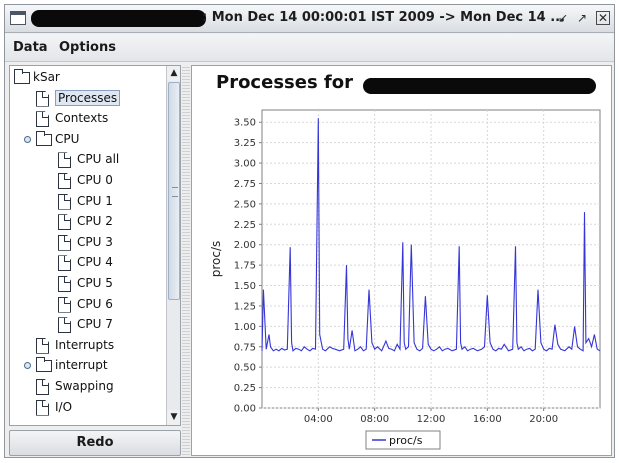 The width and height of the screenshot is (619, 463). What do you see at coordinates (87, 408) in the screenshot?
I see `tree-item-i-o: I/O` at bounding box center [87, 408].